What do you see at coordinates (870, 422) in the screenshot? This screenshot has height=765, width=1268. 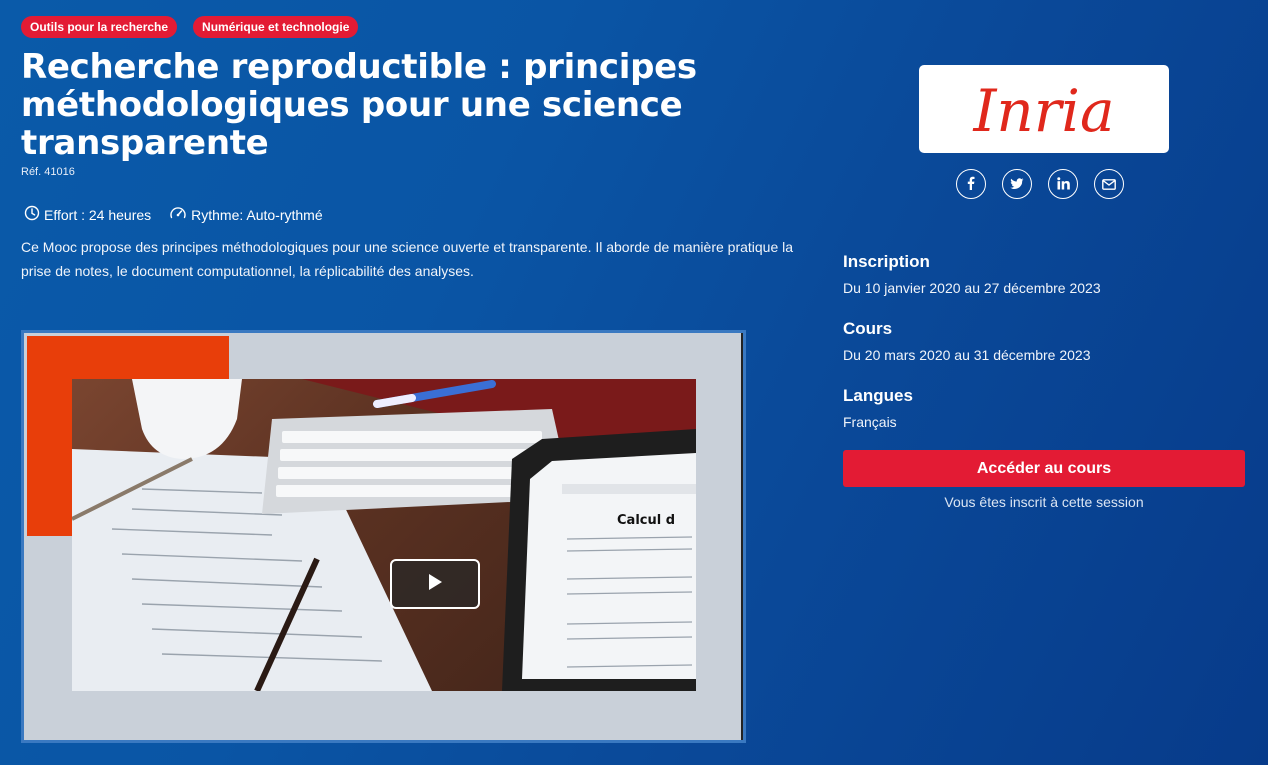 I see `langues-value: Français` at bounding box center [870, 422].